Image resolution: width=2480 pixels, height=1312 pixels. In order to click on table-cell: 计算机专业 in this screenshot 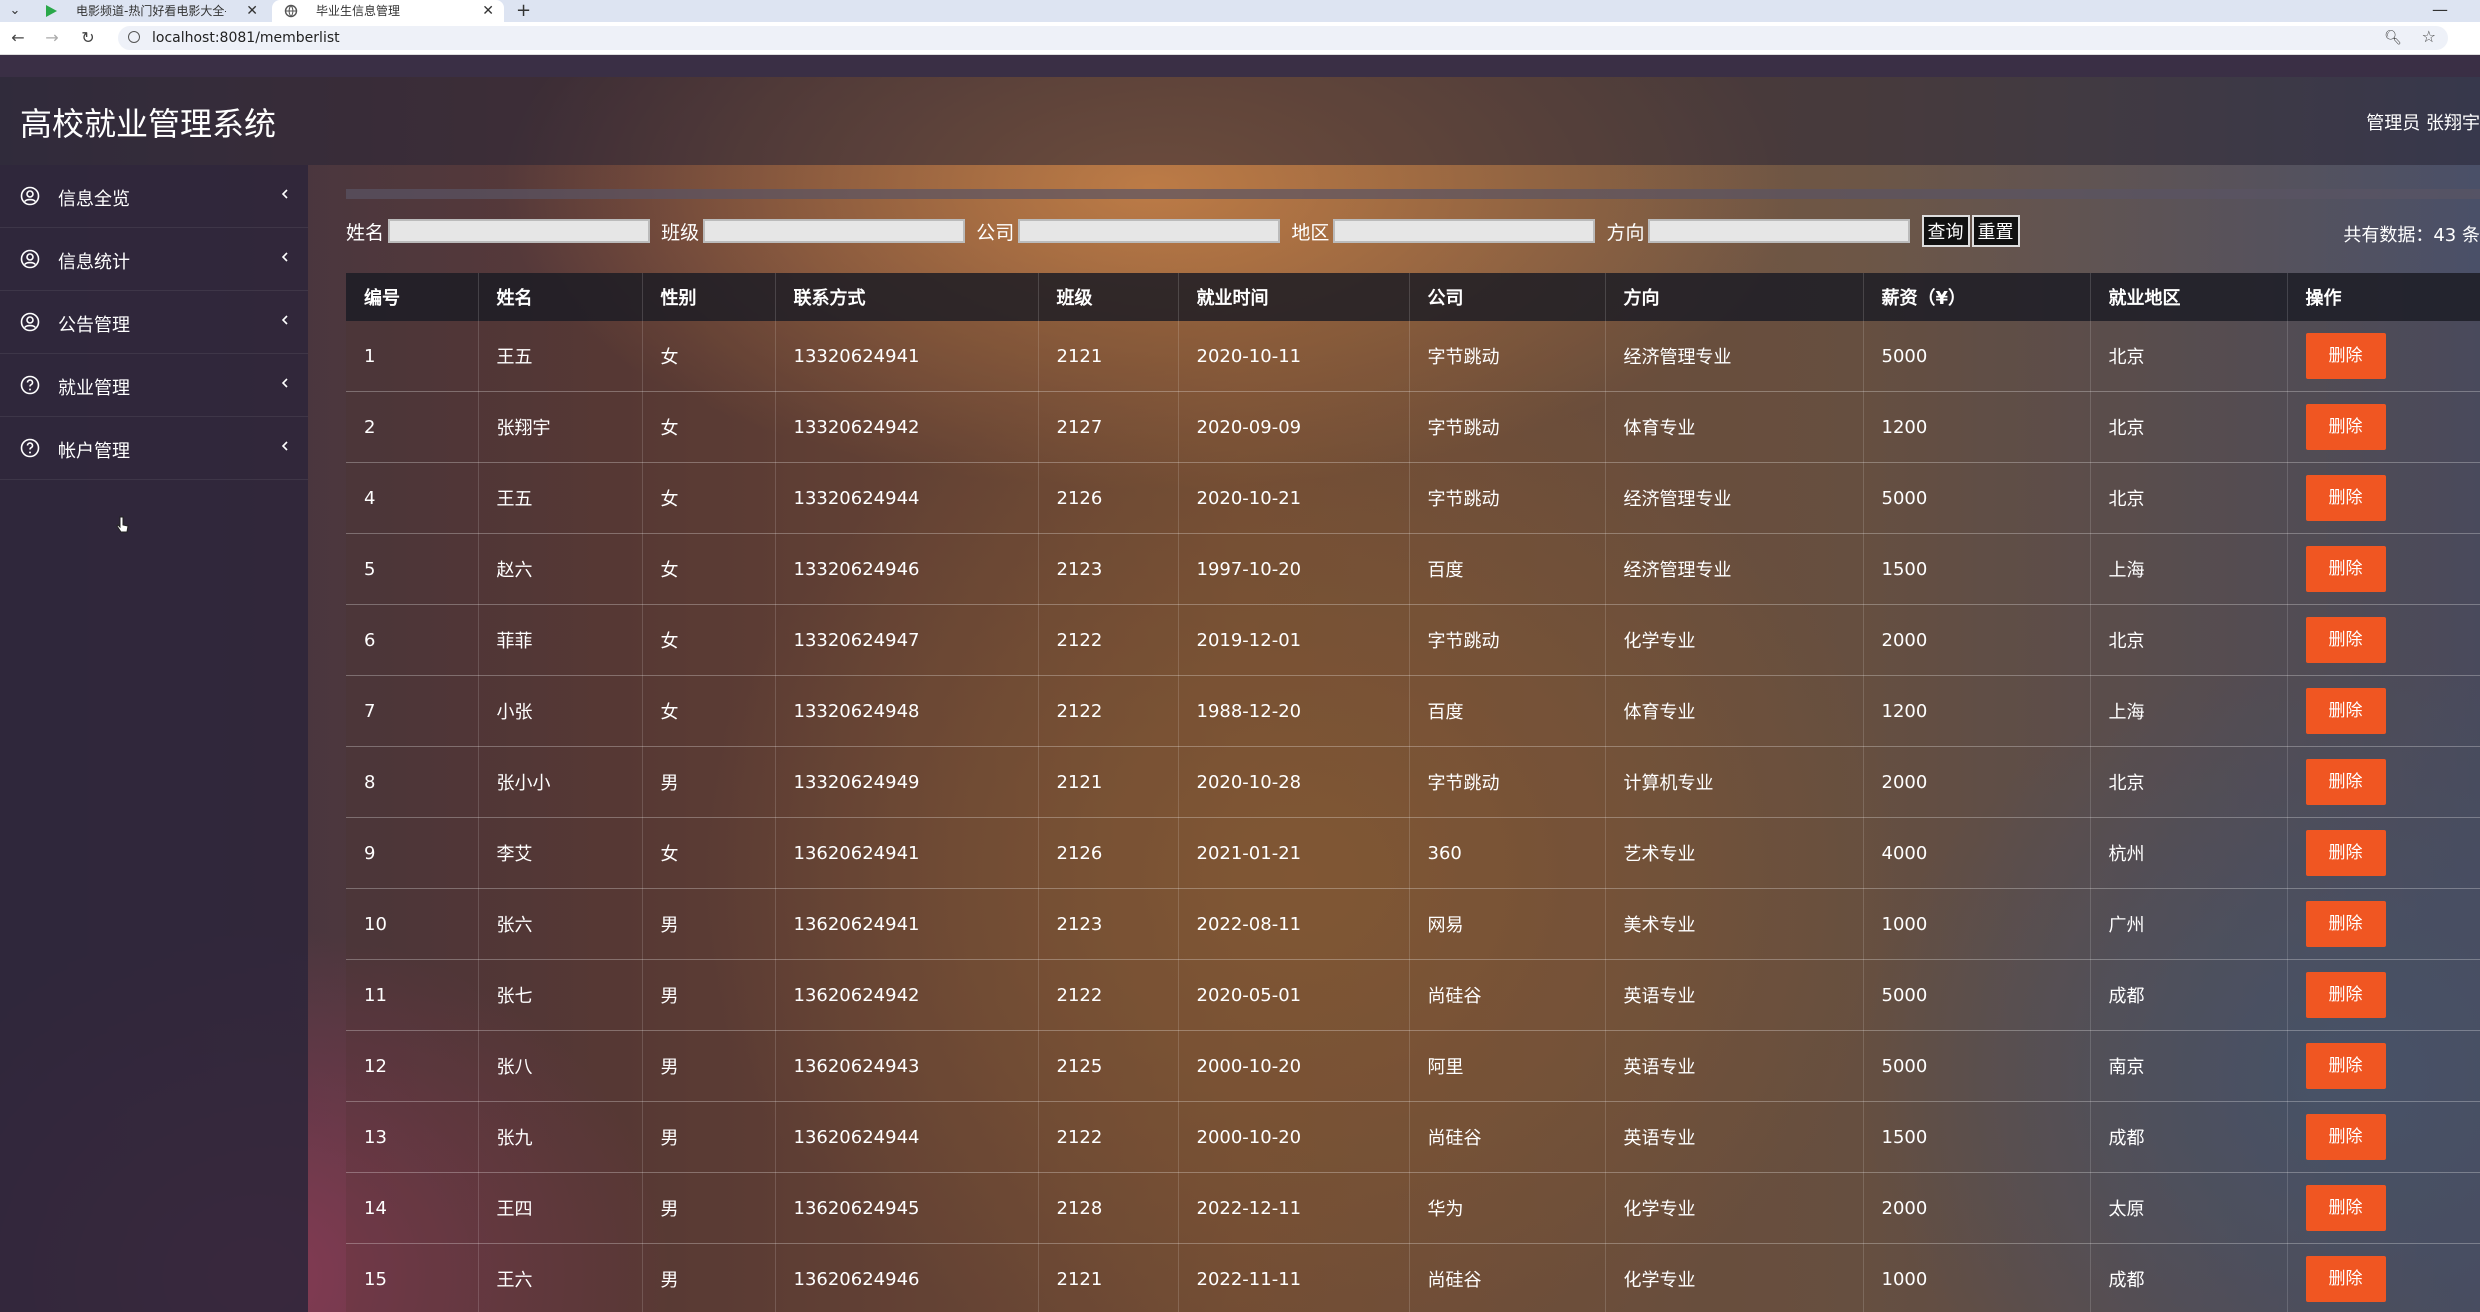, I will do `click(1734, 782)`.